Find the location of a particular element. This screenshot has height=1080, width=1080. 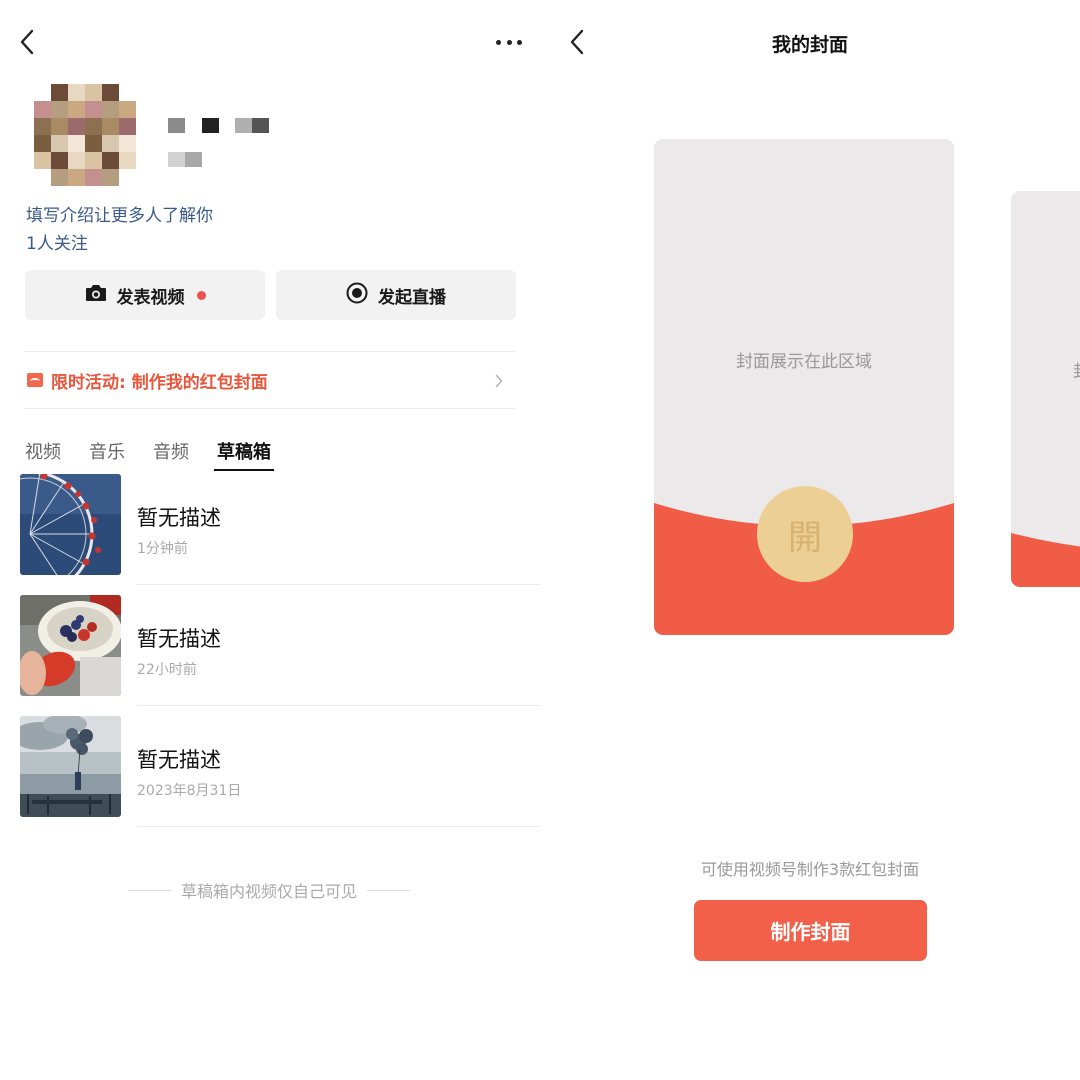

open-seal-icon: 開 is located at coordinates (805, 534).